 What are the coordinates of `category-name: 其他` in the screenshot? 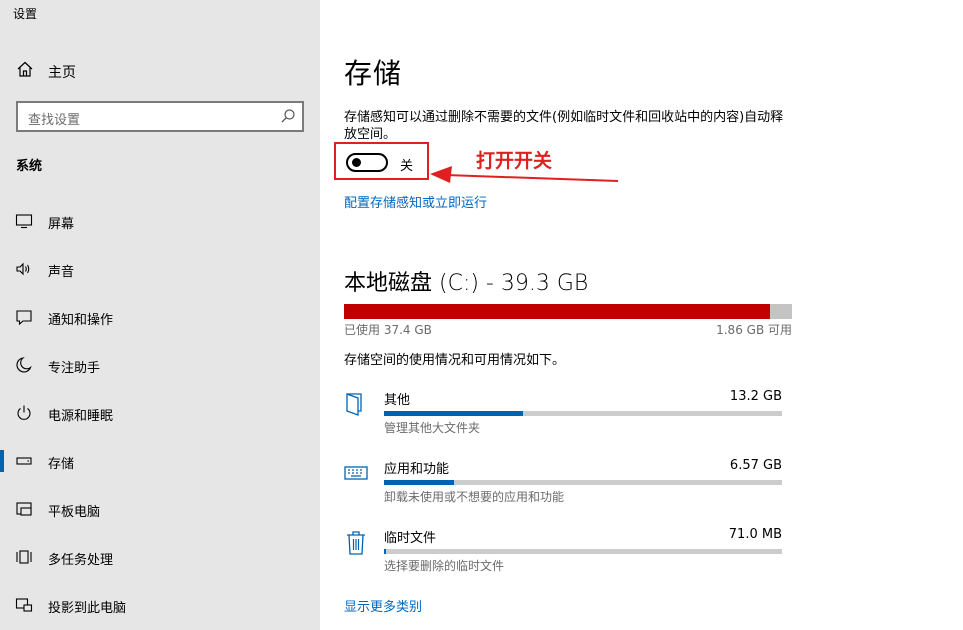 It's located at (397, 400).